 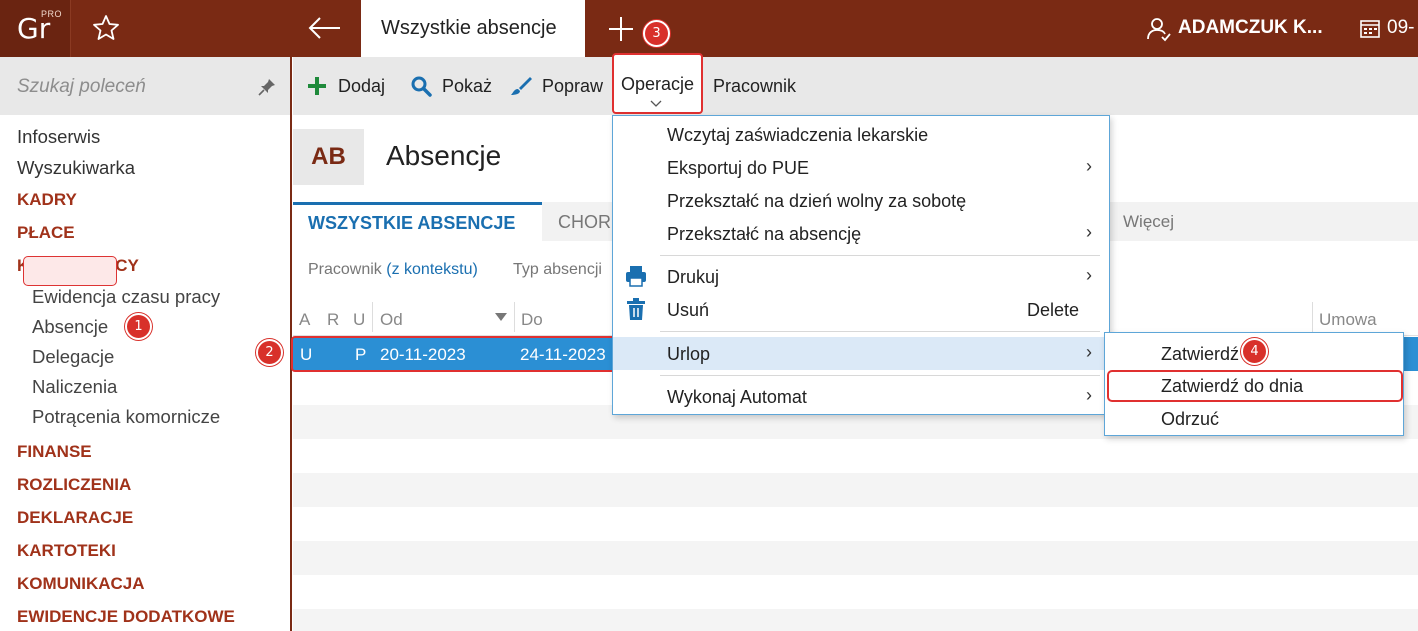 What do you see at coordinates (573, 85) in the screenshot?
I see `edit-button-label: Popraw` at bounding box center [573, 85].